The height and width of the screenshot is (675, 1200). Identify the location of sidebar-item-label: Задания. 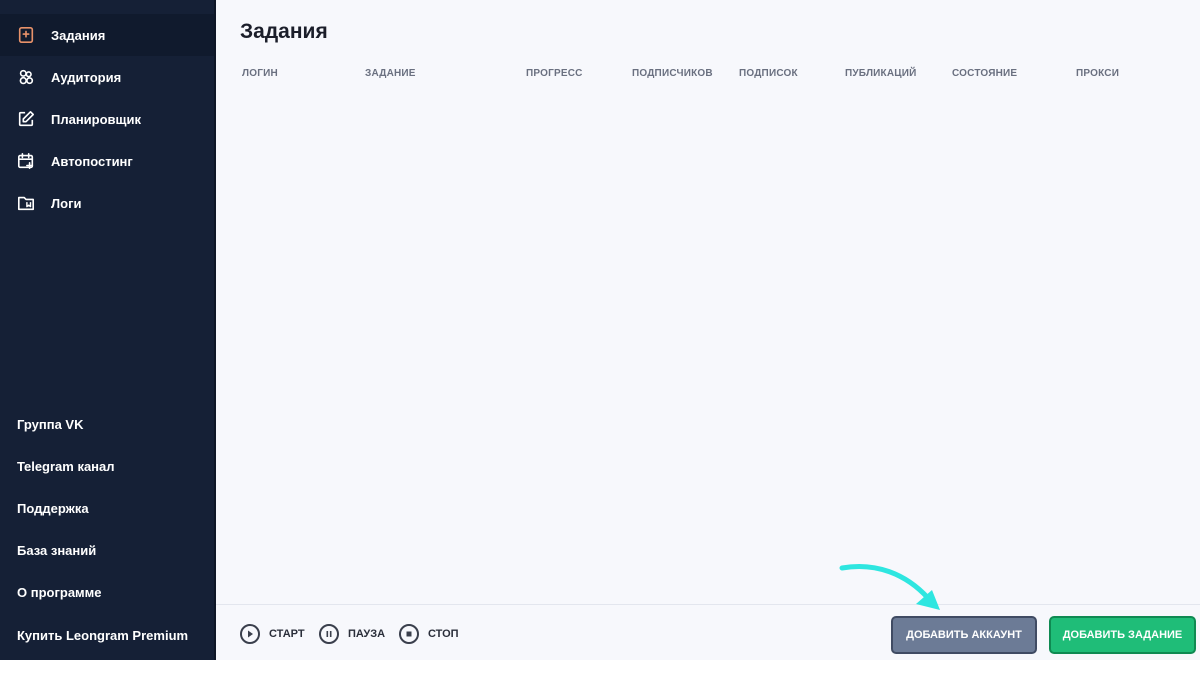
(78, 35).